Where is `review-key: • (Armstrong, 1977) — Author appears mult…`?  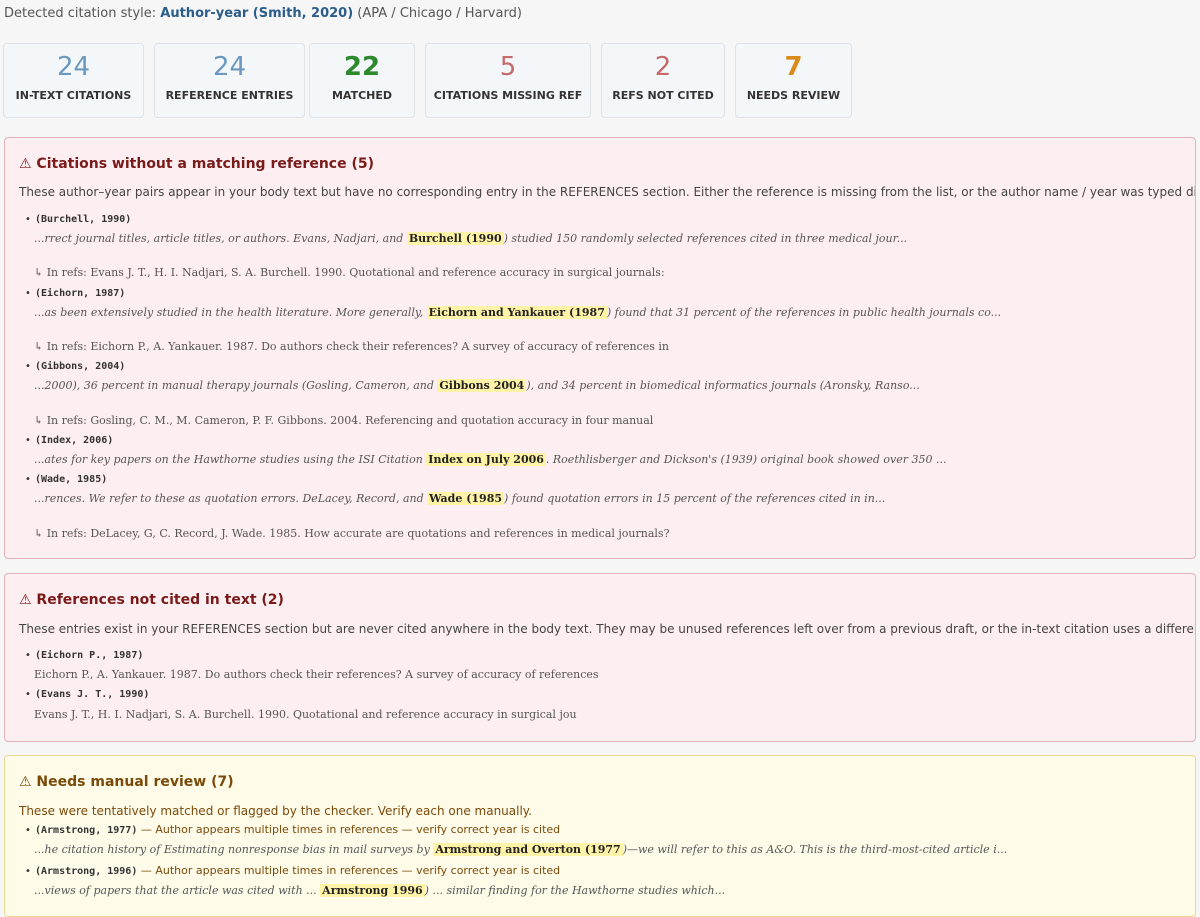
review-key: • (Armstrong, 1977) — Author appears mult… is located at coordinates (293, 829).